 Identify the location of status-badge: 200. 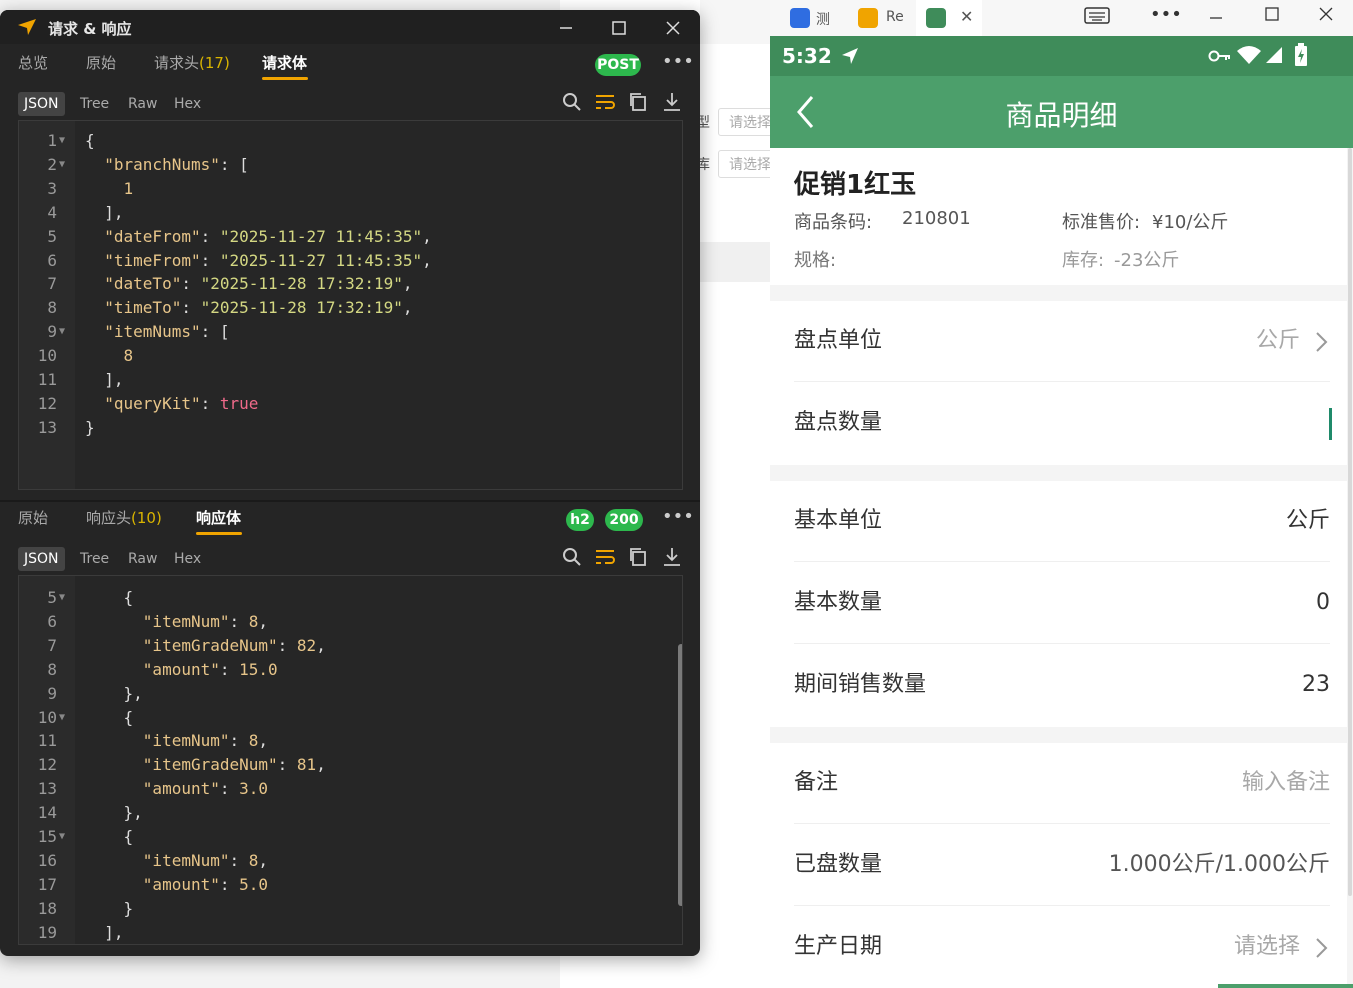
(624, 520).